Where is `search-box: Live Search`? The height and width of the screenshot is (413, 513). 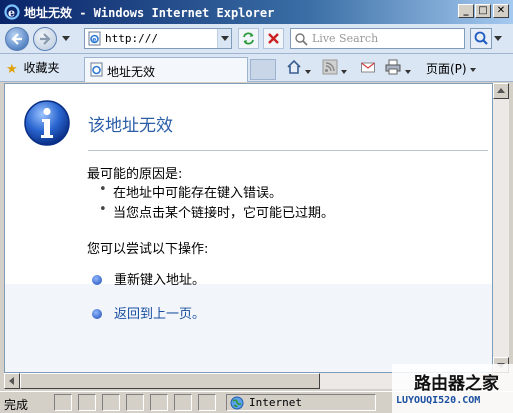 search-box: Live Search is located at coordinates (377, 38).